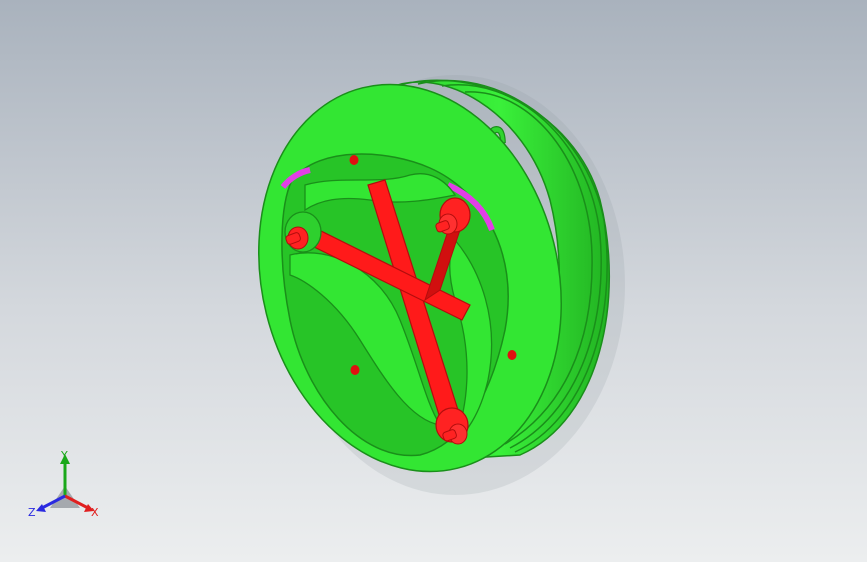 The width and height of the screenshot is (867, 562). What do you see at coordinates (303, 232) in the screenshot?
I see `pivot-left` at bounding box center [303, 232].